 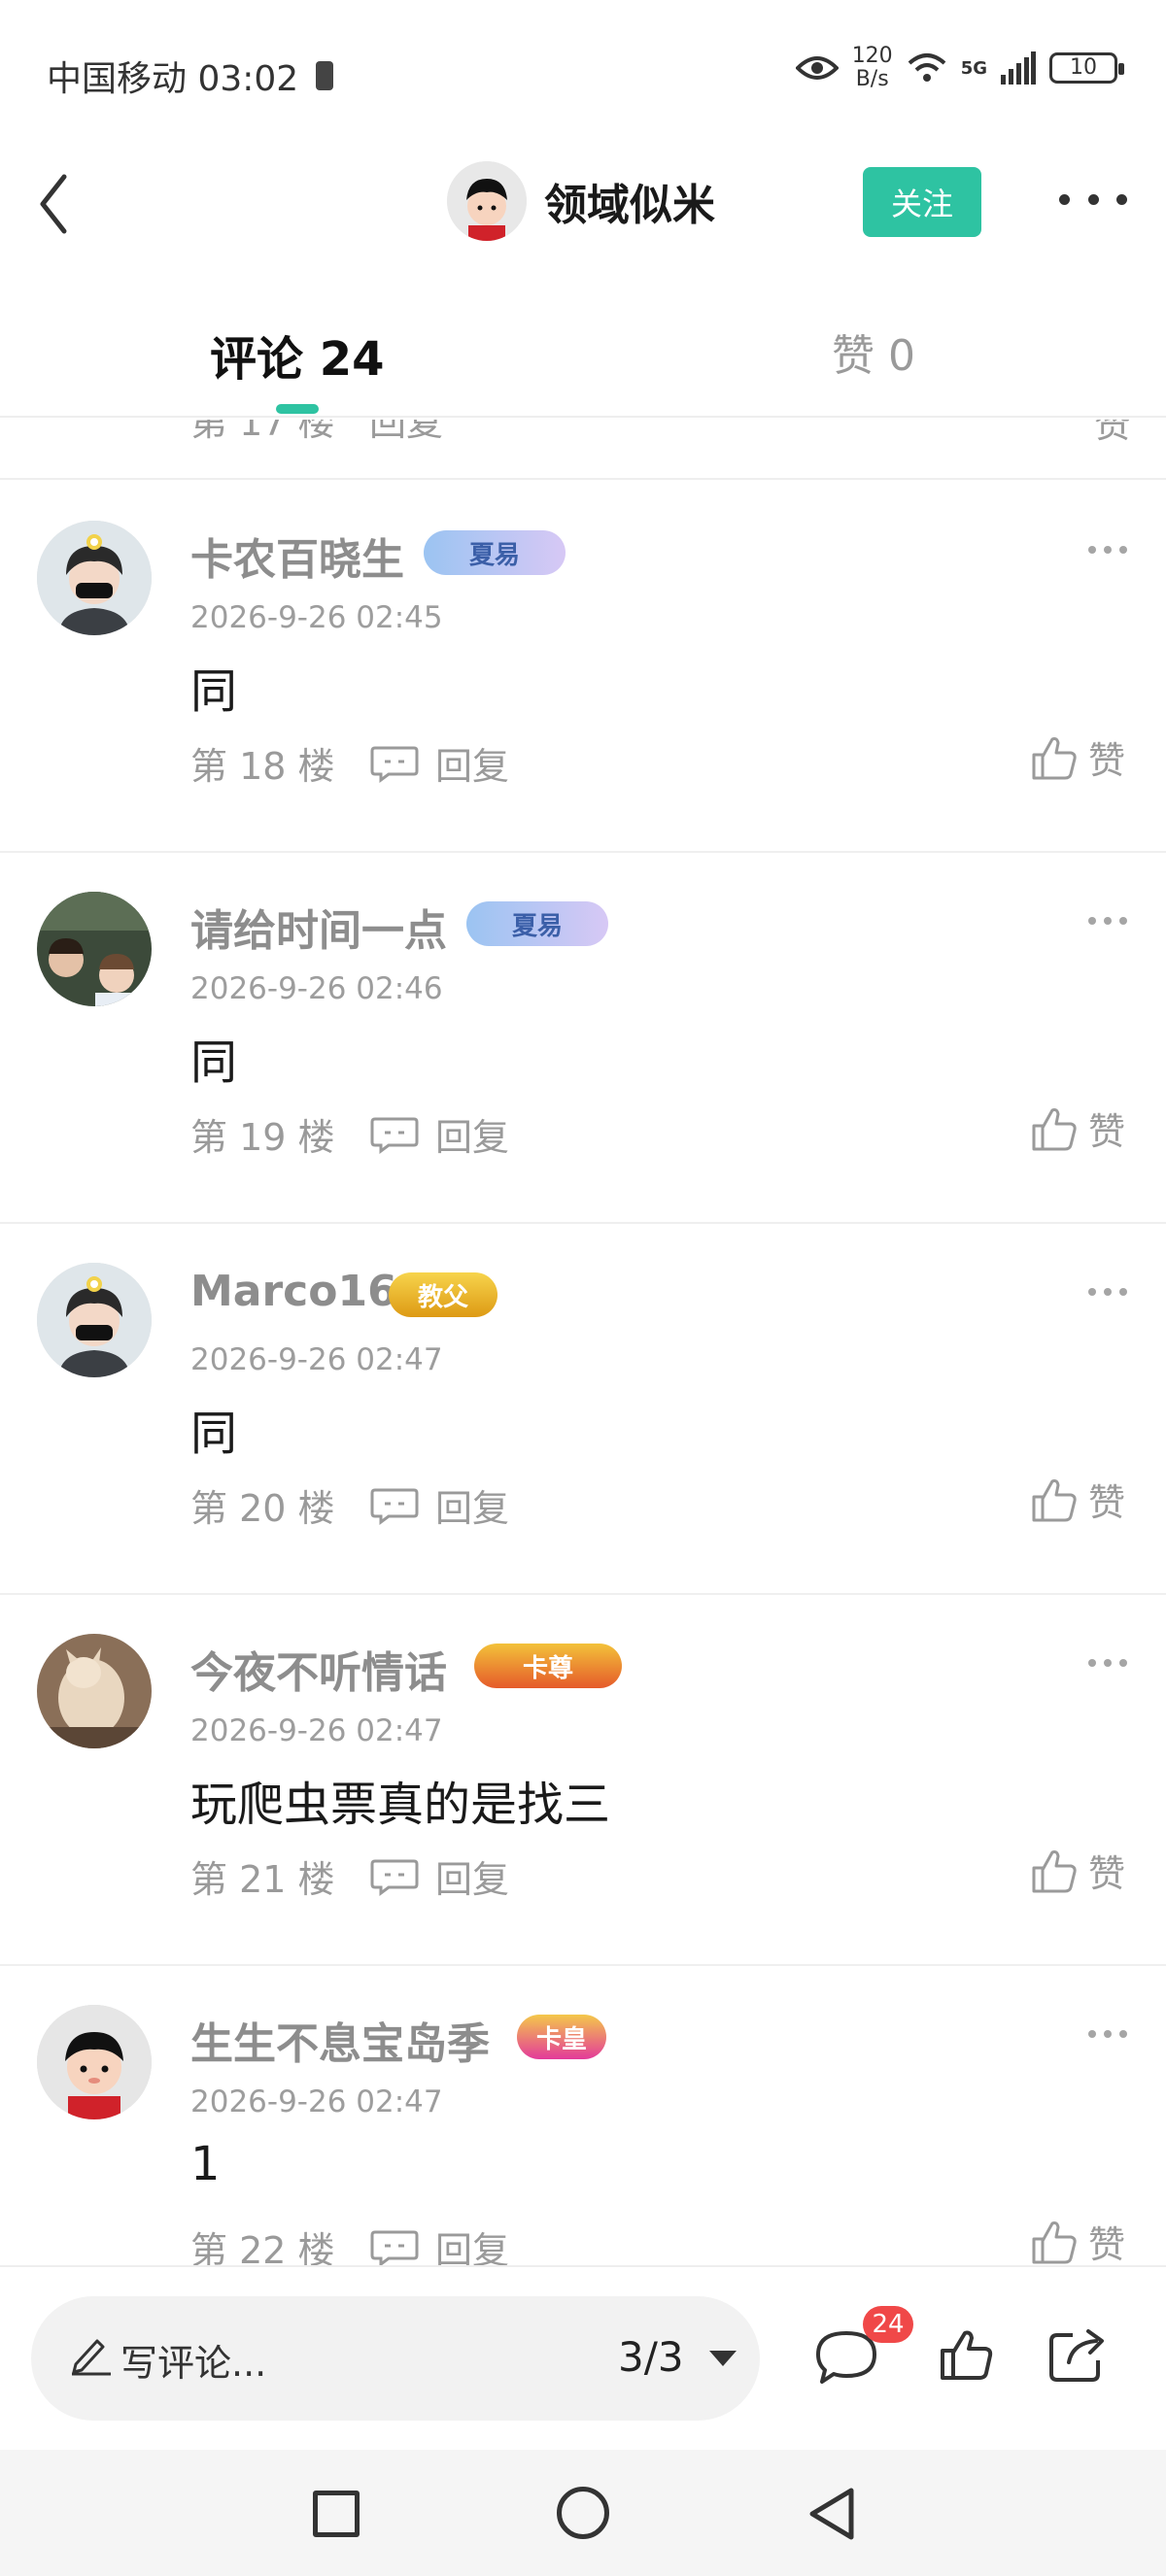 What do you see at coordinates (723, 2358) in the screenshot?
I see `chevron-down-icon` at bounding box center [723, 2358].